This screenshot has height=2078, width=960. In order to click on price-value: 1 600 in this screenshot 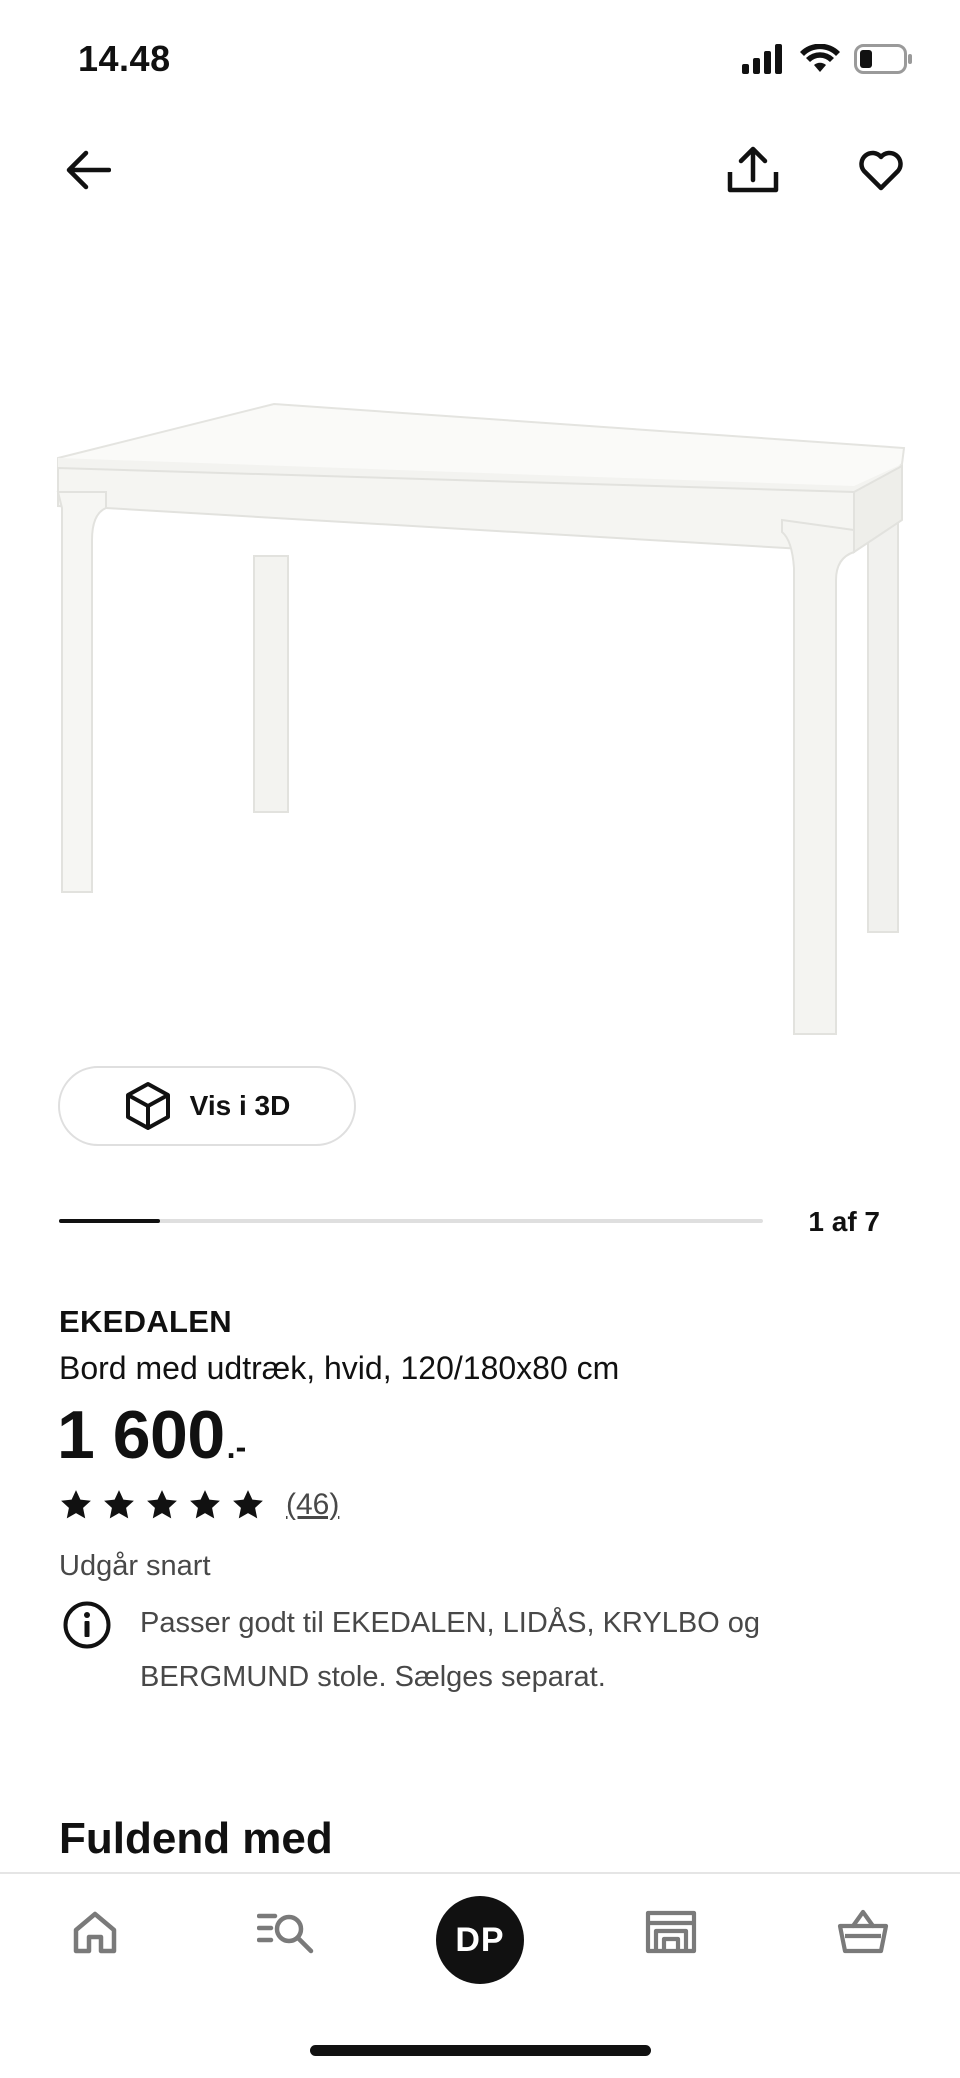, I will do `click(141, 1435)`.